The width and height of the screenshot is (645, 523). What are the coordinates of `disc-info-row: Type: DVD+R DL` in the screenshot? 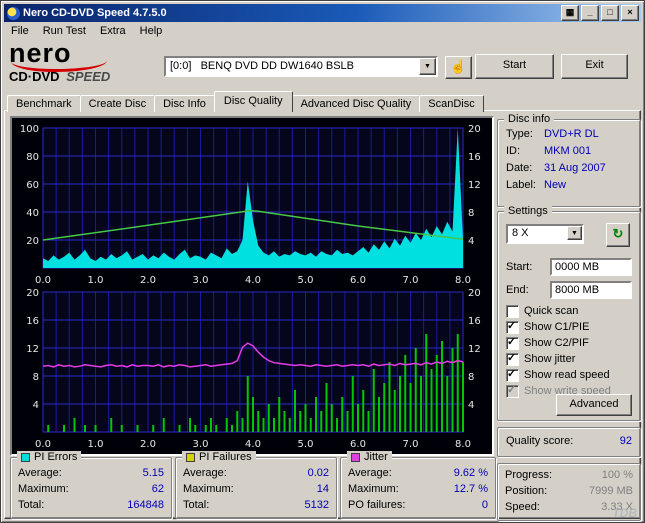 It's located at (552, 134).